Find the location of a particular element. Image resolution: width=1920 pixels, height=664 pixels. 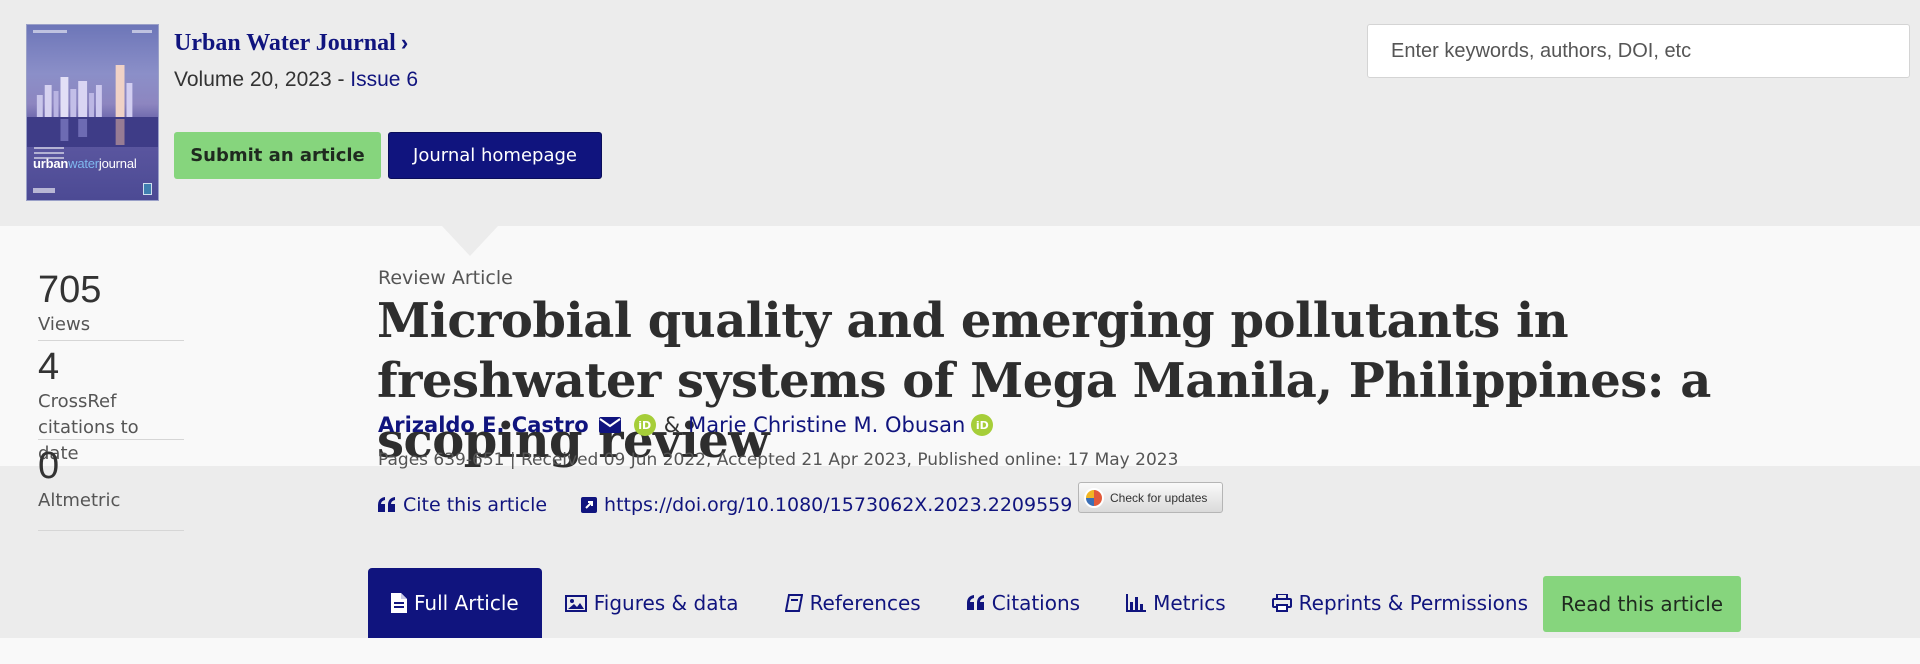

volume-text: Volume 20, 2023 - is located at coordinates (262, 79).